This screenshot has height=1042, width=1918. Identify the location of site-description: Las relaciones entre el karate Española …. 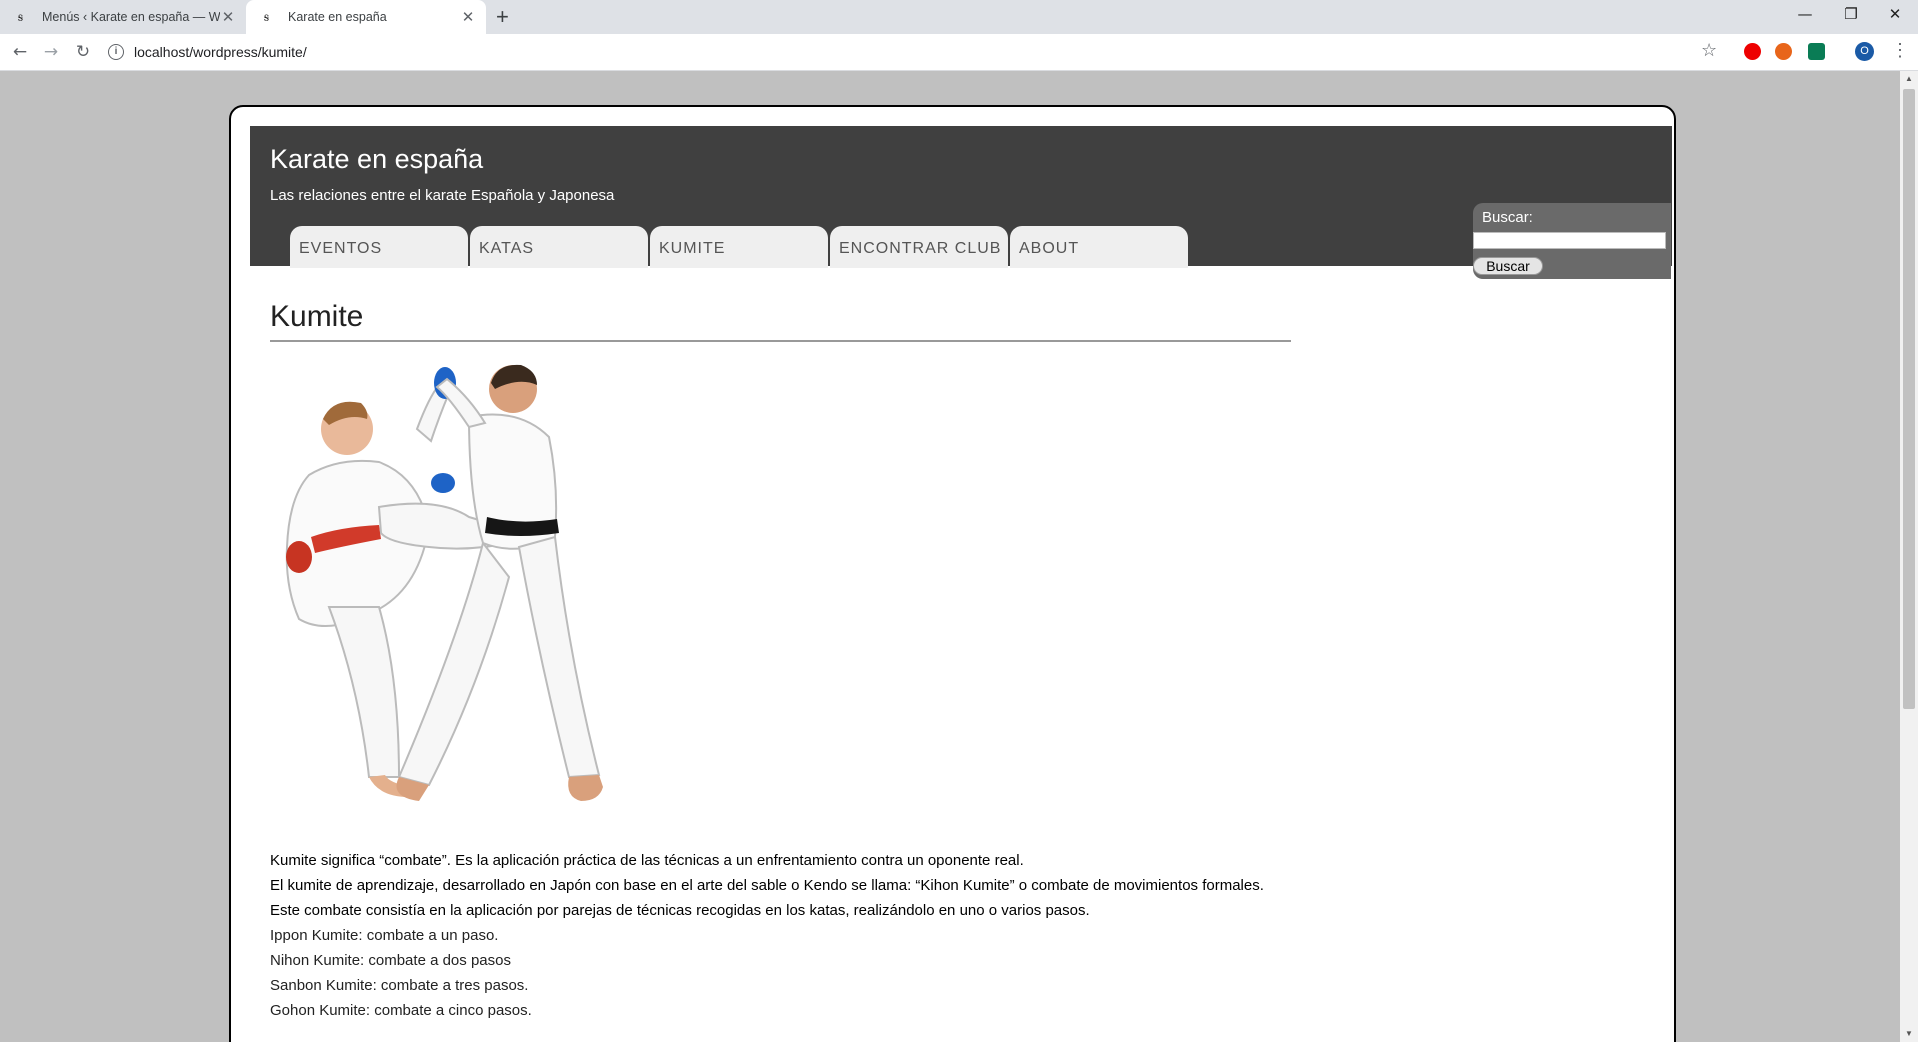
(442, 195).